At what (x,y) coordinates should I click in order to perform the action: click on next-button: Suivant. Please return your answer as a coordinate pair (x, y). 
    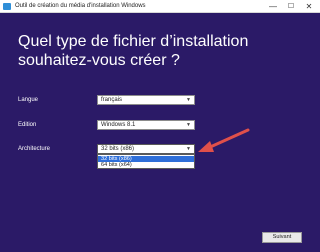
    Looking at the image, I should click on (282, 237).